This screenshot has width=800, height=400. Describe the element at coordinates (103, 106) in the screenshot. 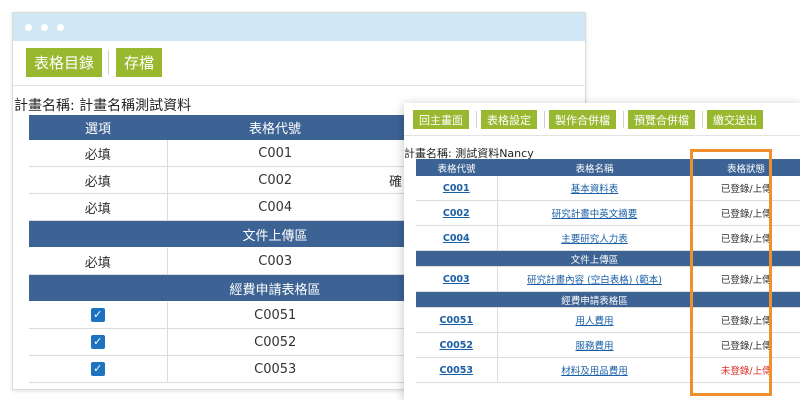

I see `project-name-label: 計畫名稱: 計畫名稱測試資料` at that location.